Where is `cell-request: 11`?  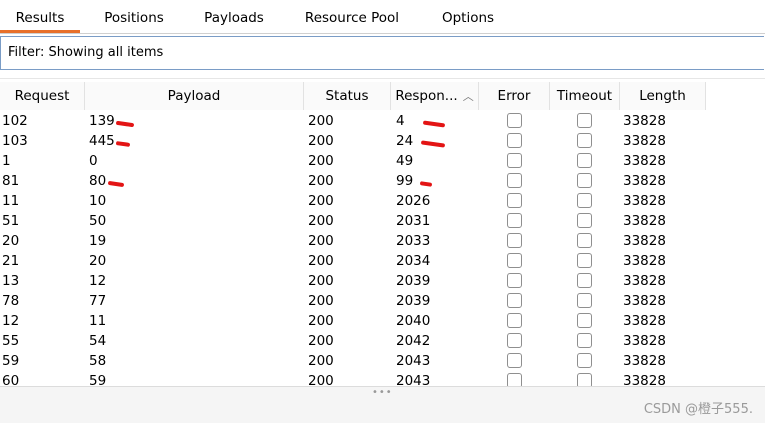 cell-request: 11 is located at coordinates (11, 201).